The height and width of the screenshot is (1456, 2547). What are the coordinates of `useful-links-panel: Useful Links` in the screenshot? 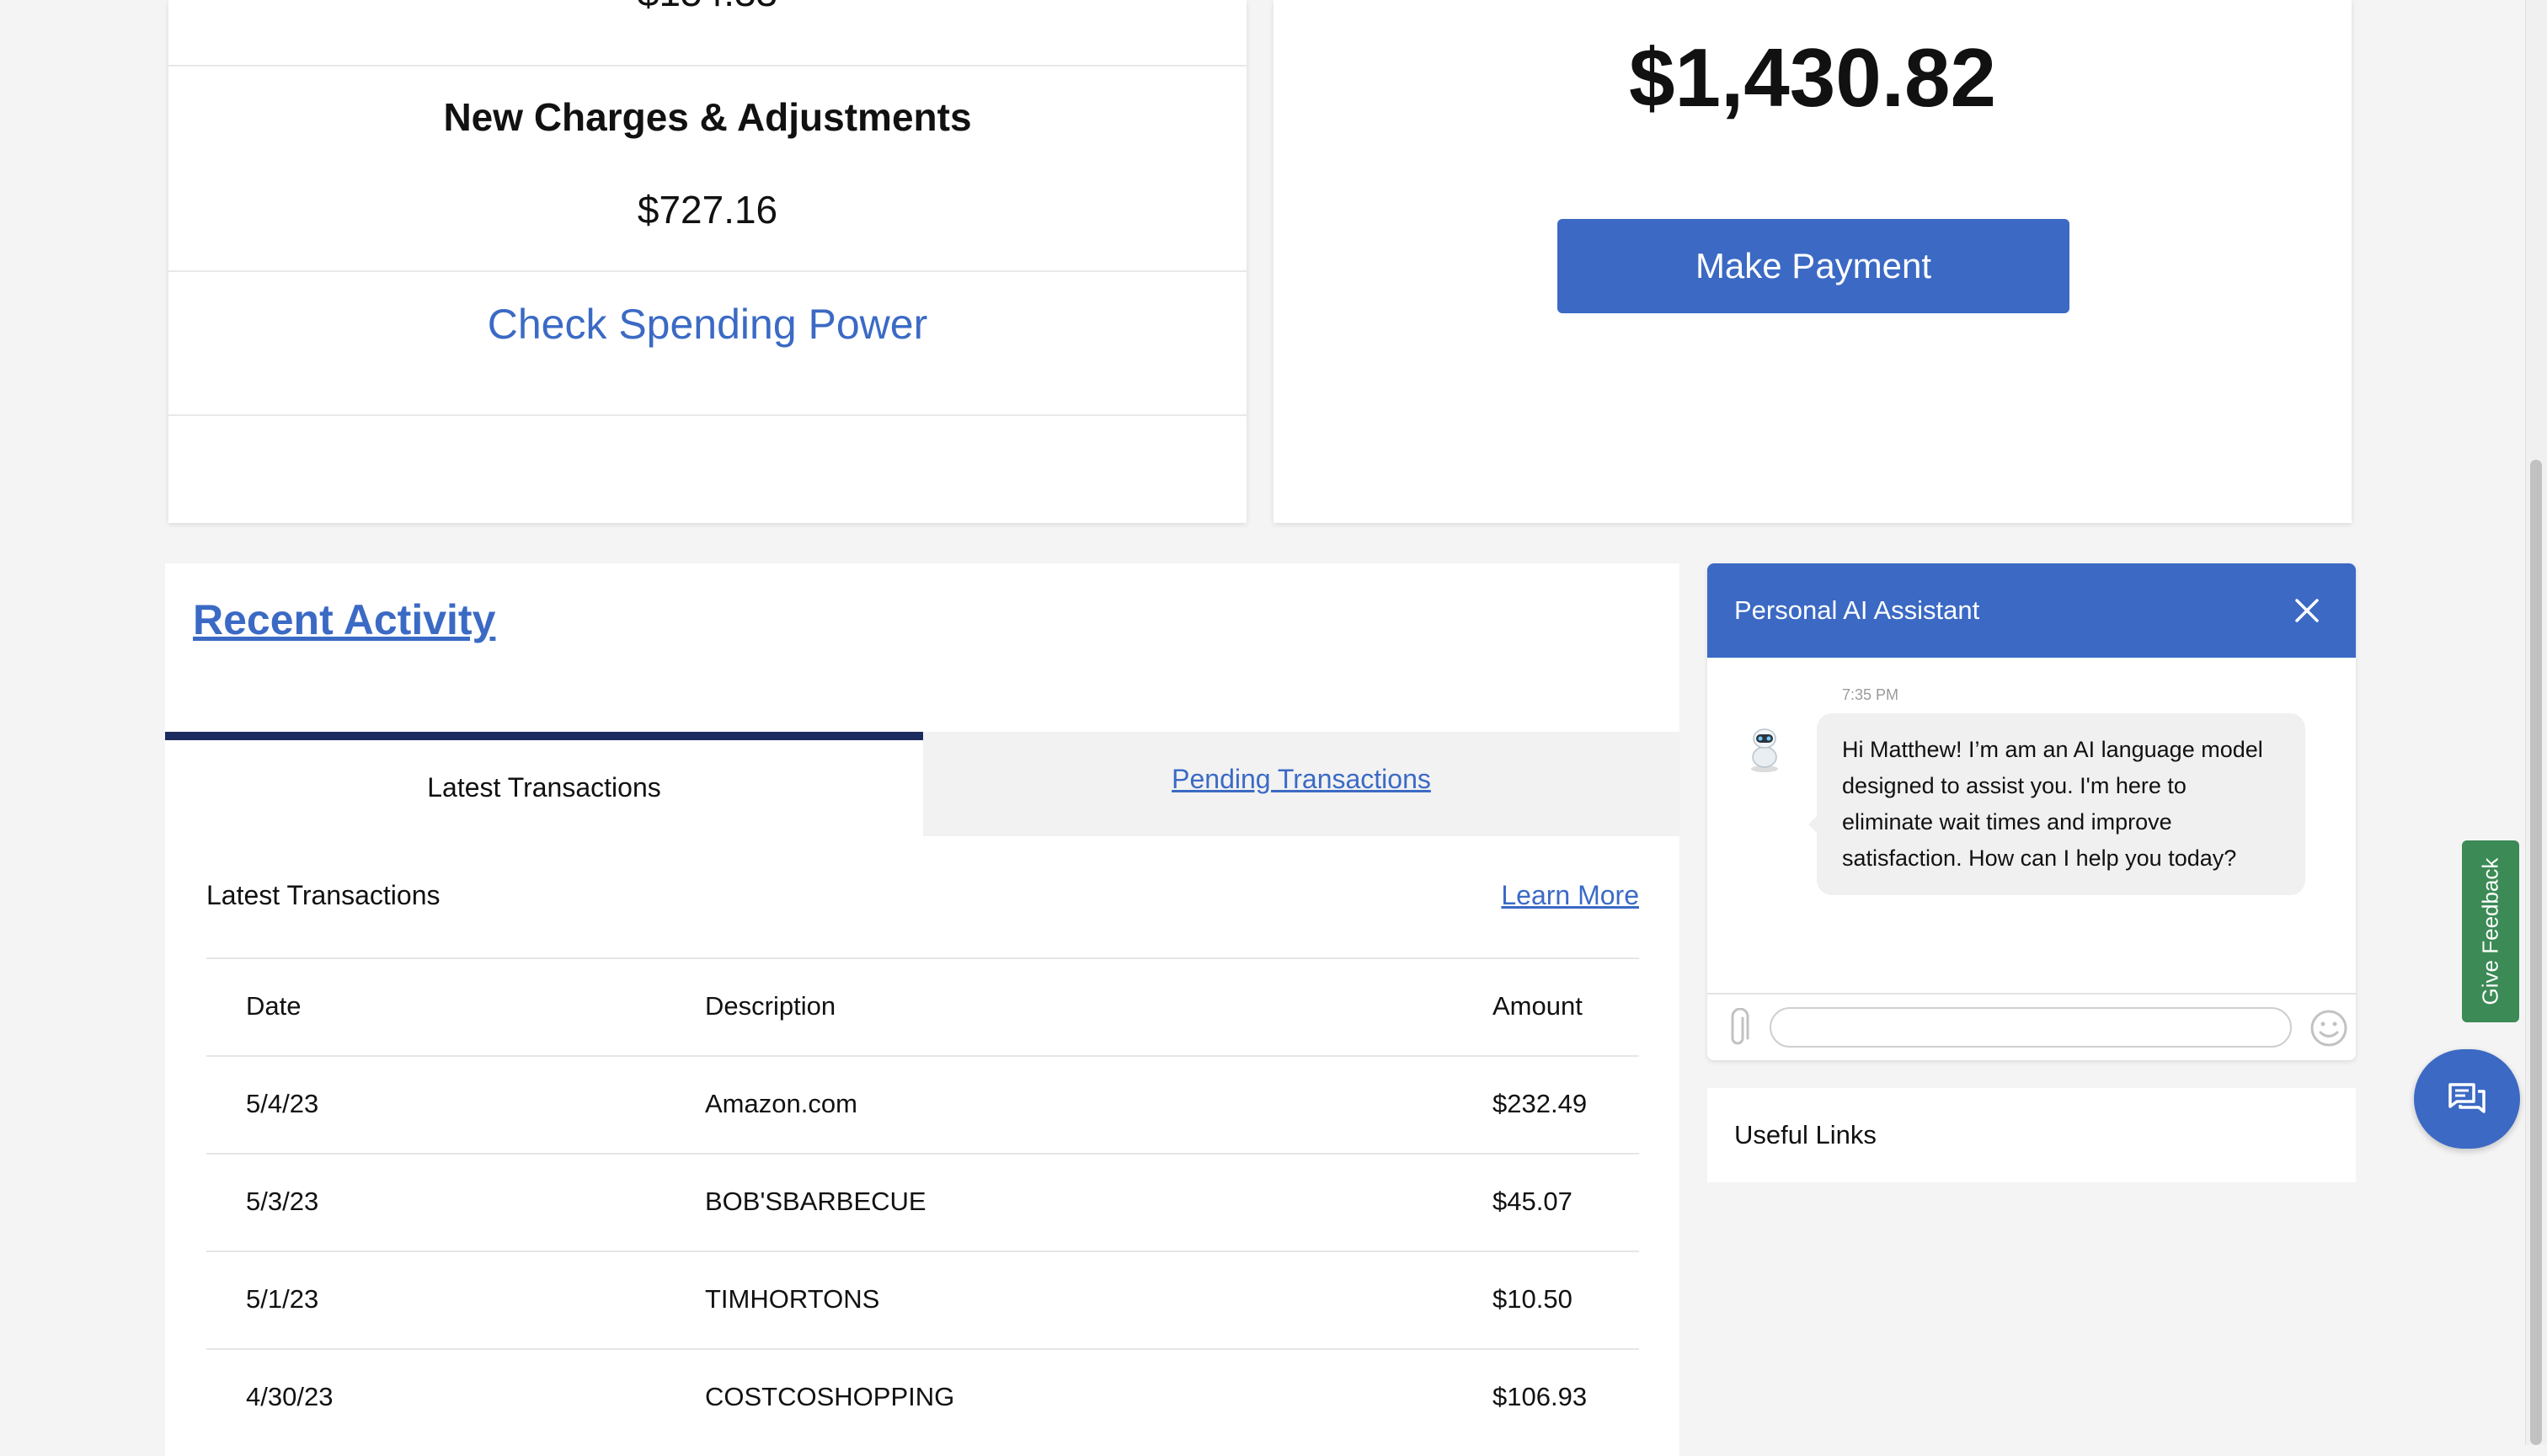 It's located at (2031, 1135).